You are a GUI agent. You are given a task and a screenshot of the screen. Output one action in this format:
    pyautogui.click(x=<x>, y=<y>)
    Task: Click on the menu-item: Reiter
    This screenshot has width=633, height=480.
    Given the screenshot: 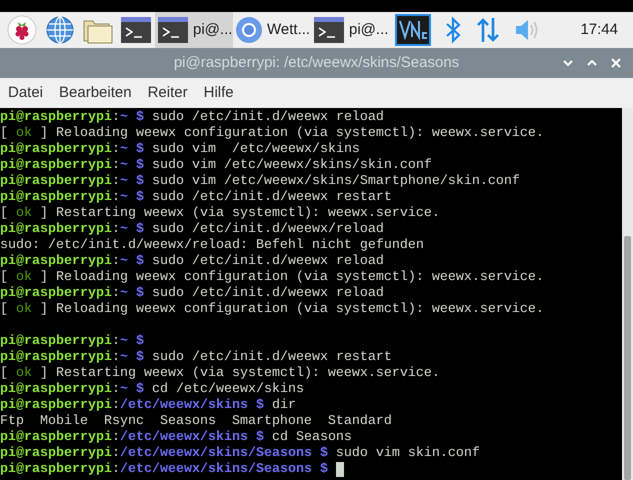 What is the action you would take?
    pyautogui.click(x=168, y=93)
    